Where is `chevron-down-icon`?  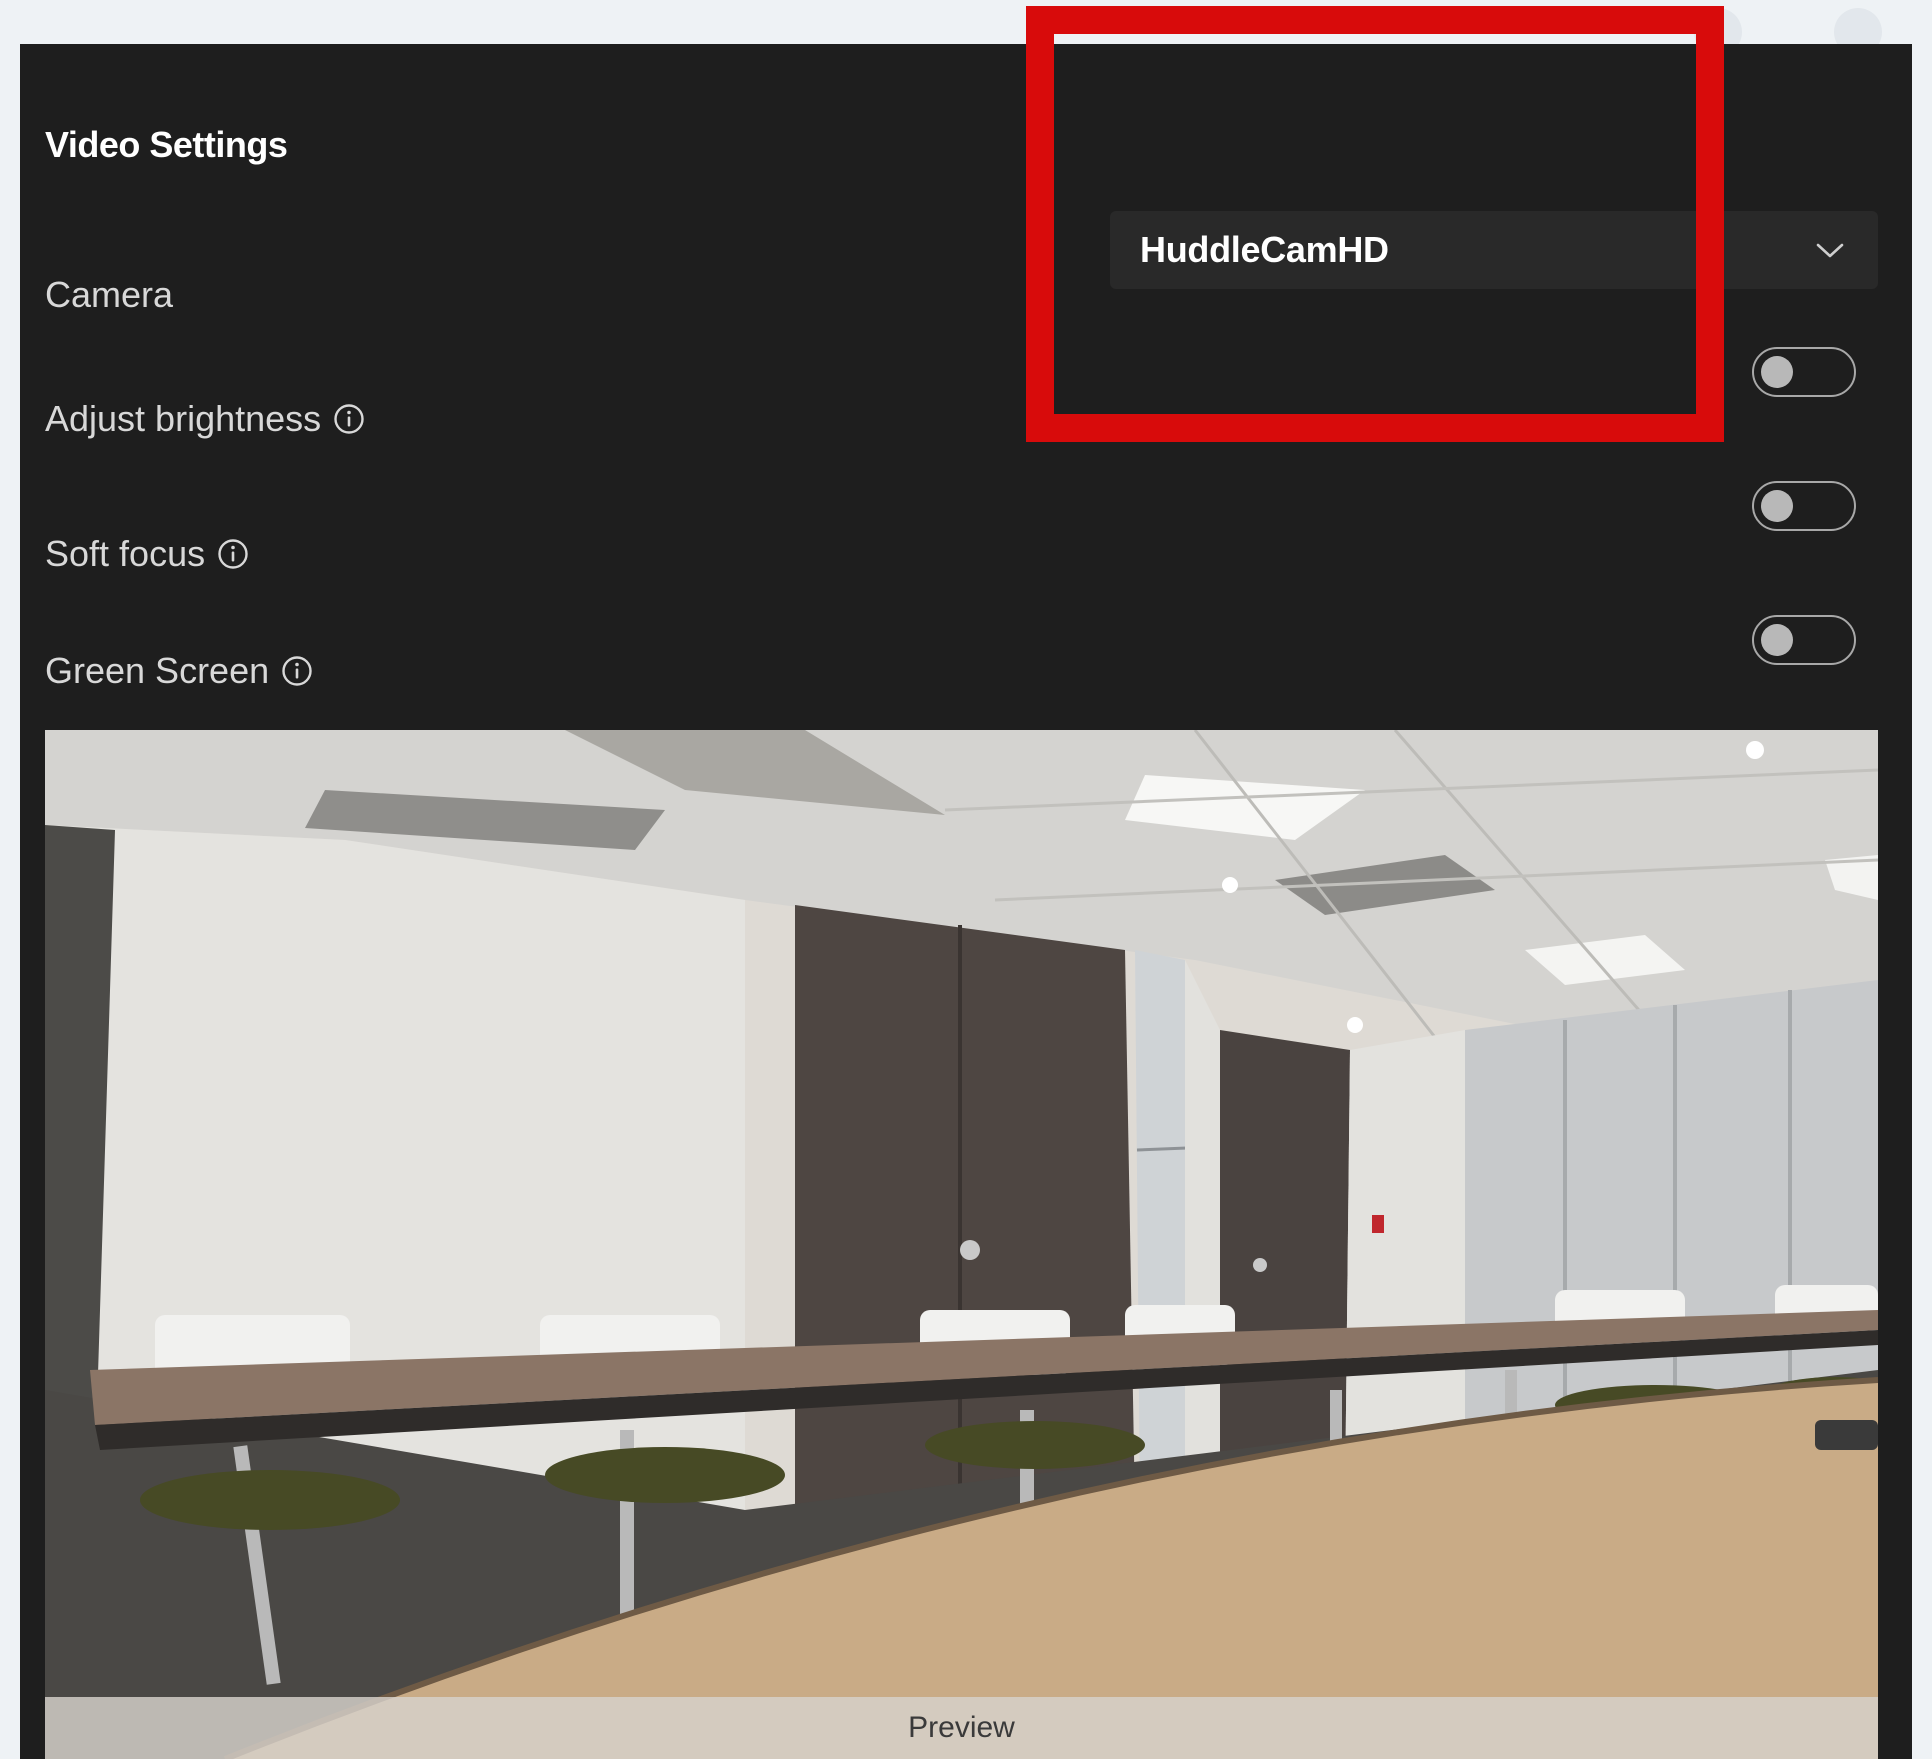
chevron-down-icon is located at coordinates (1830, 250).